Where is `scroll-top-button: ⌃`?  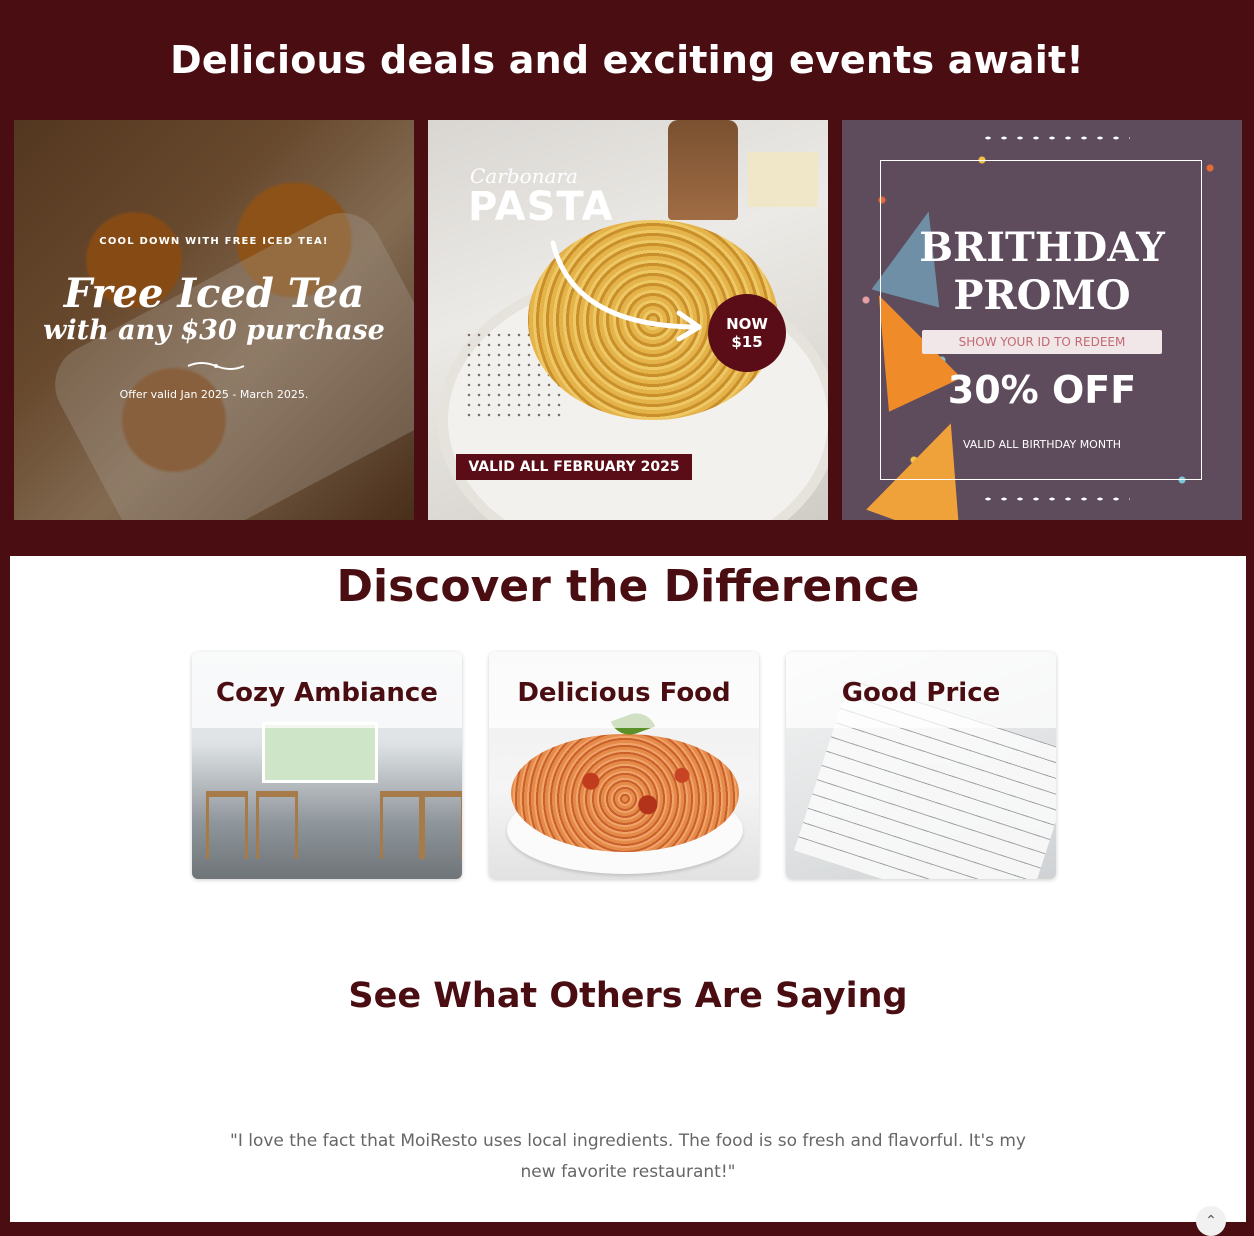
scroll-top-button: ⌃ is located at coordinates (1211, 1221).